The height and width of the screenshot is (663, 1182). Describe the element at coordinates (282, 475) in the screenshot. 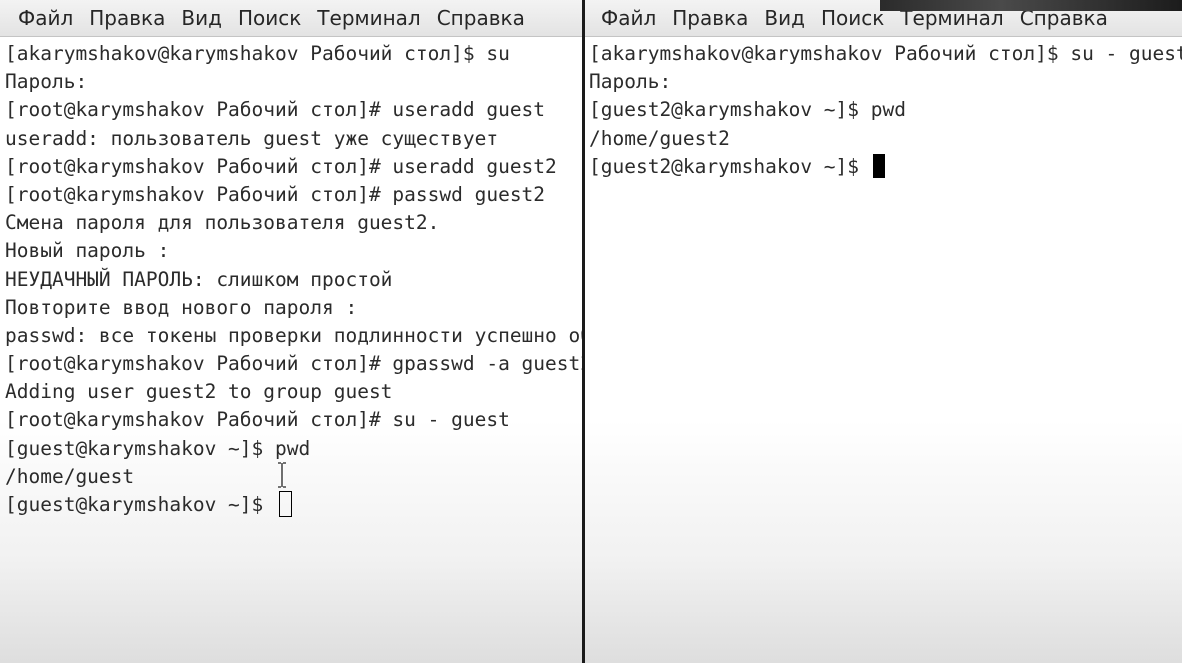

I see `ibeam-mouse-cursor-icon` at that location.